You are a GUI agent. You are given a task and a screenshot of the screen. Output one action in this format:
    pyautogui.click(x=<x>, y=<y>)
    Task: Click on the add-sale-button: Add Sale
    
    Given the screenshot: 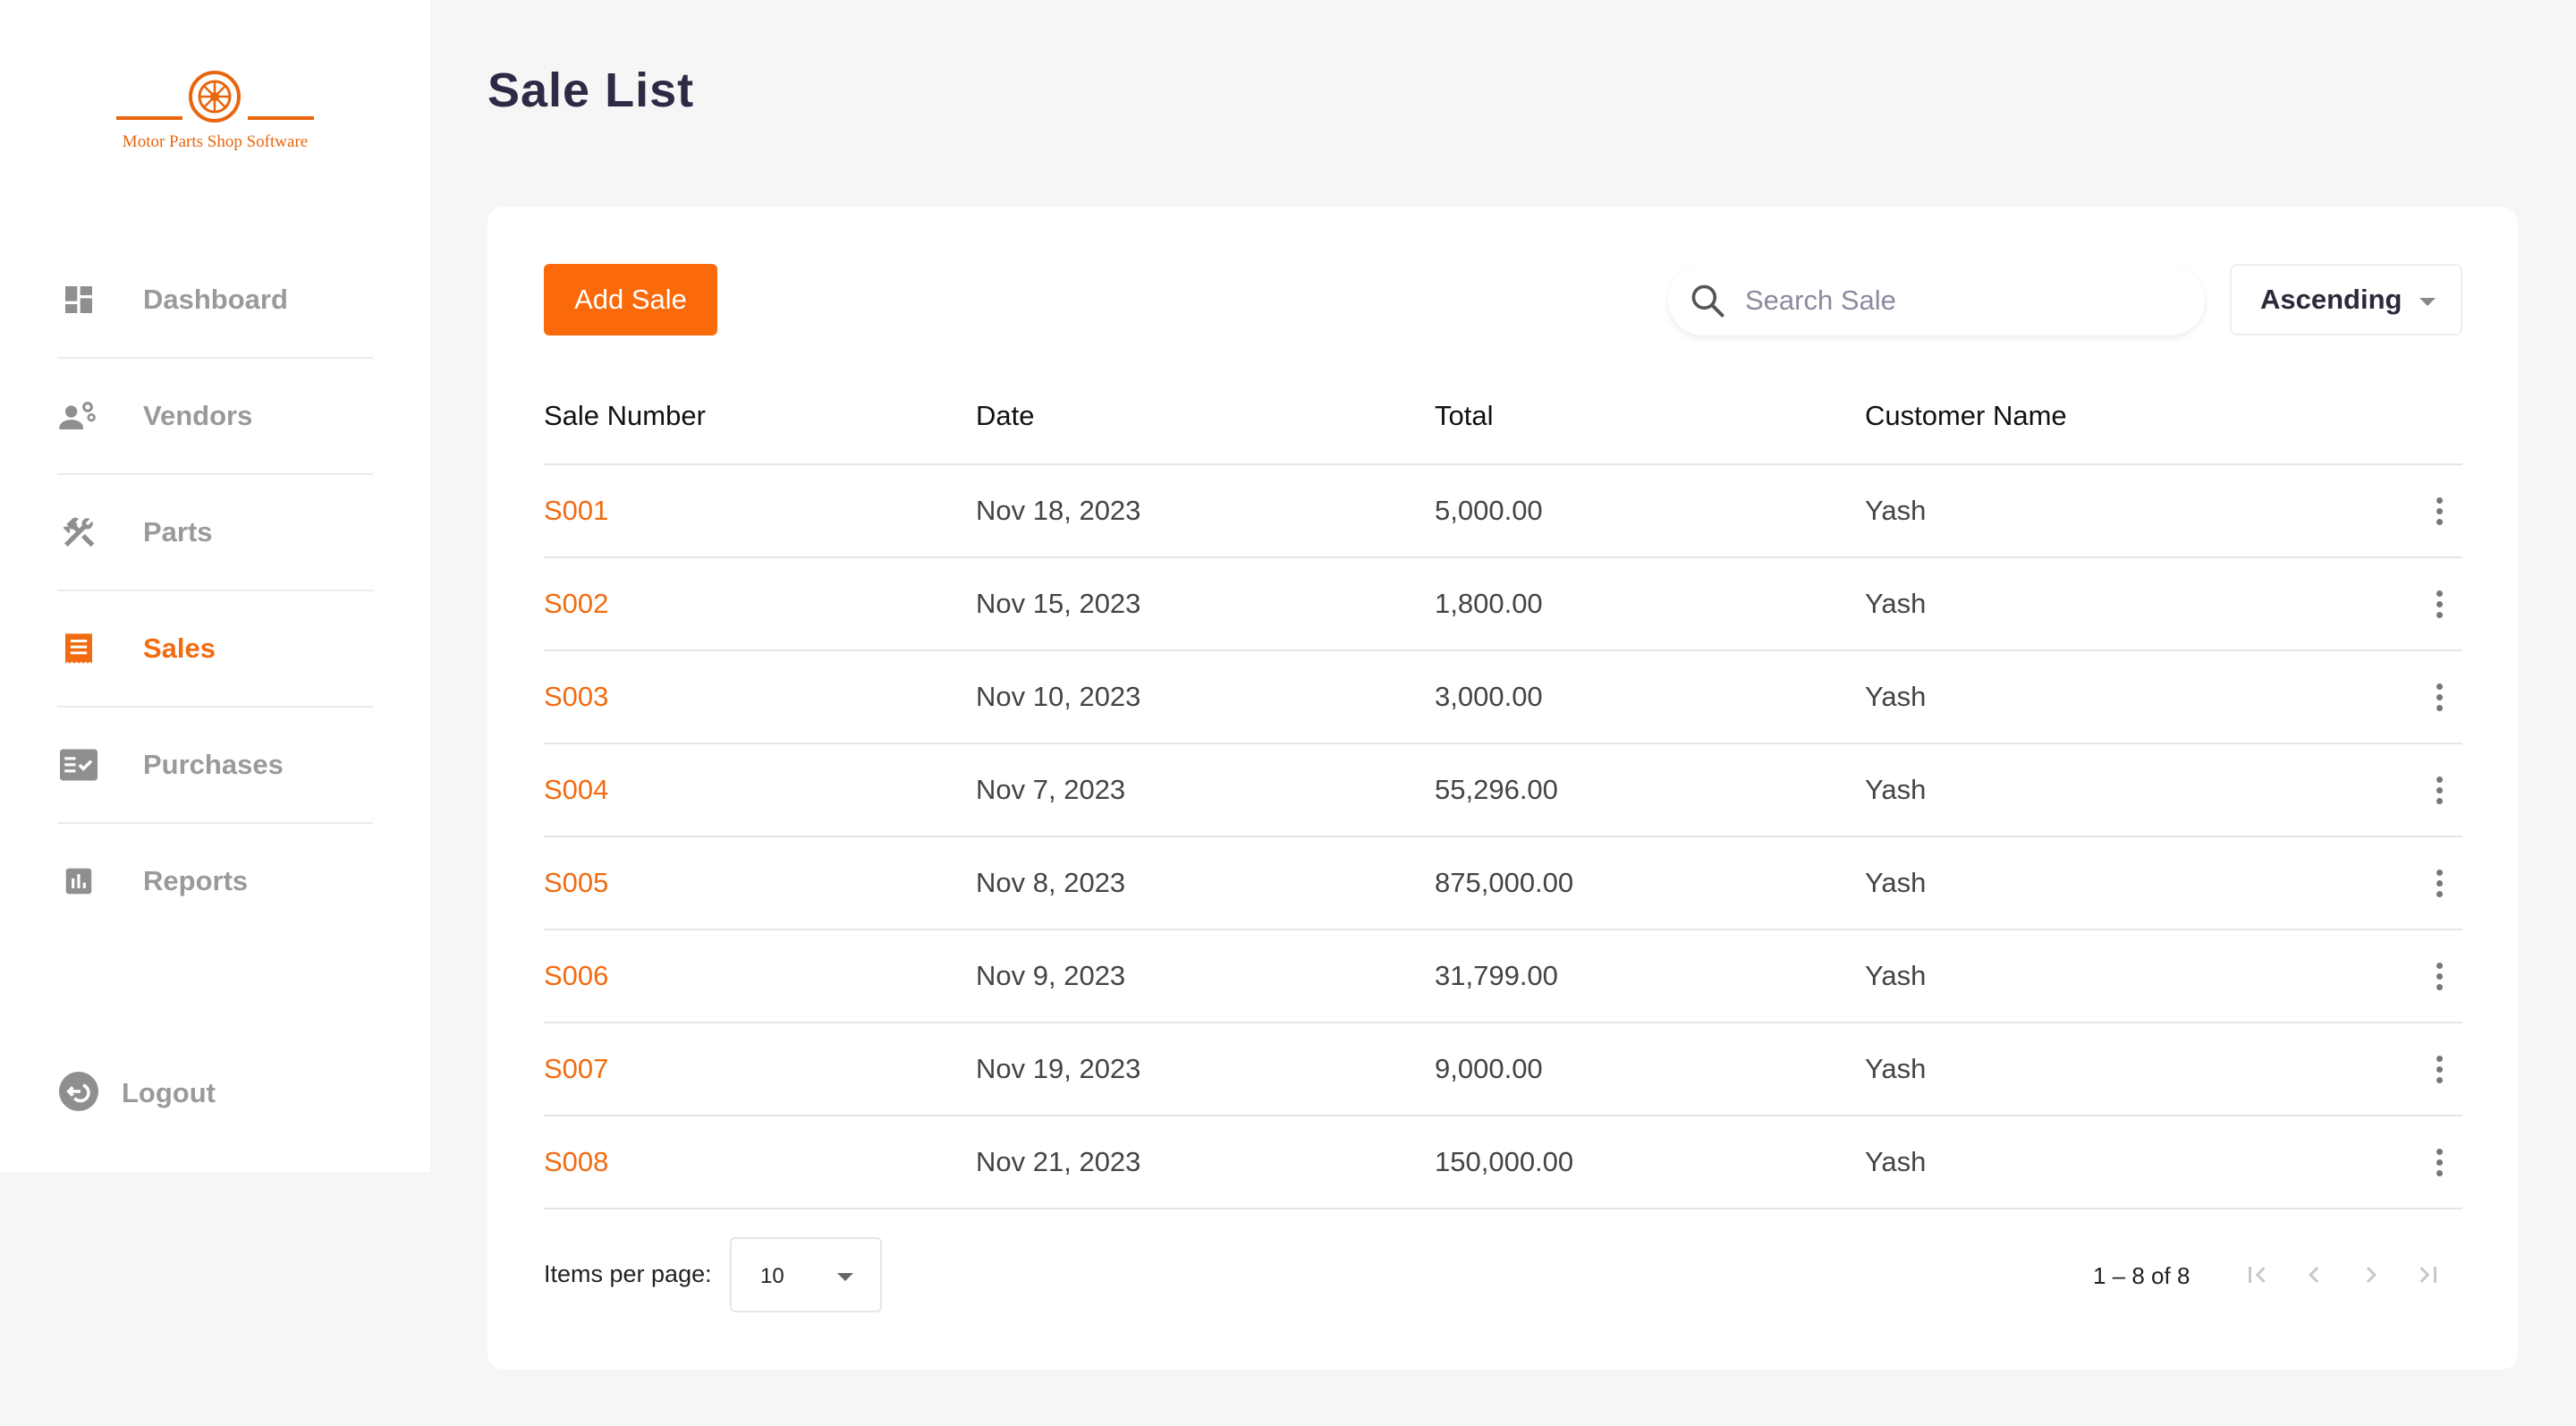 What is the action you would take?
    pyautogui.click(x=630, y=300)
    